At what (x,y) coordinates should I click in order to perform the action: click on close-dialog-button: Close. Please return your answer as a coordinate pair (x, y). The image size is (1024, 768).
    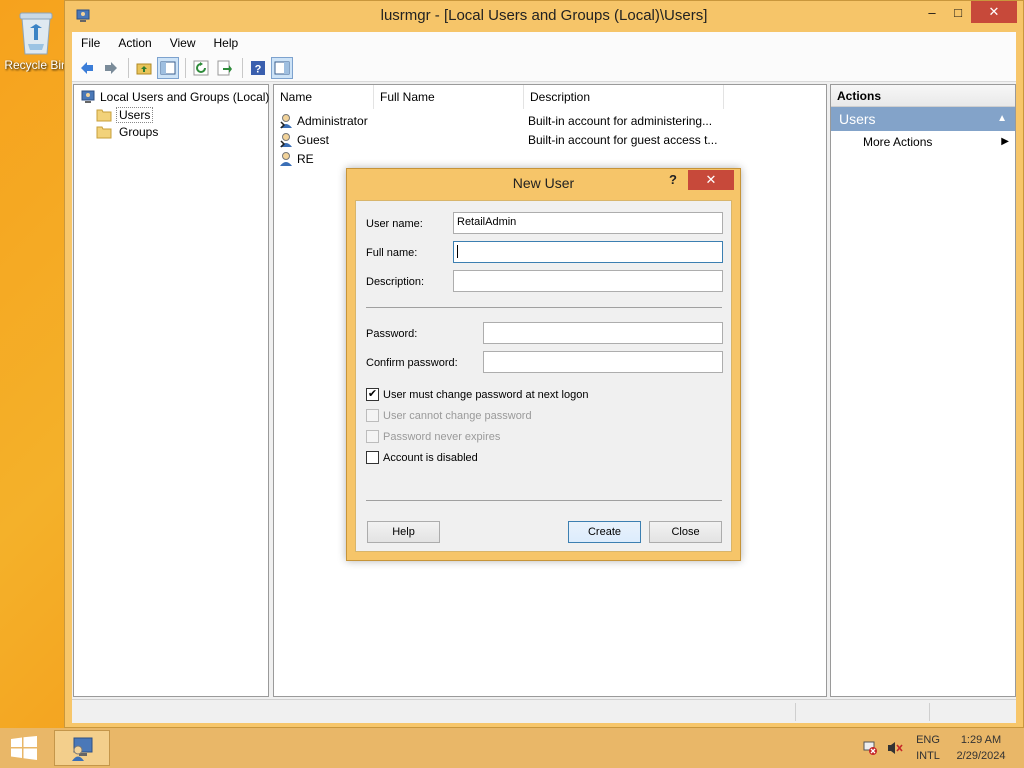
    Looking at the image, I should click on (685, 532).